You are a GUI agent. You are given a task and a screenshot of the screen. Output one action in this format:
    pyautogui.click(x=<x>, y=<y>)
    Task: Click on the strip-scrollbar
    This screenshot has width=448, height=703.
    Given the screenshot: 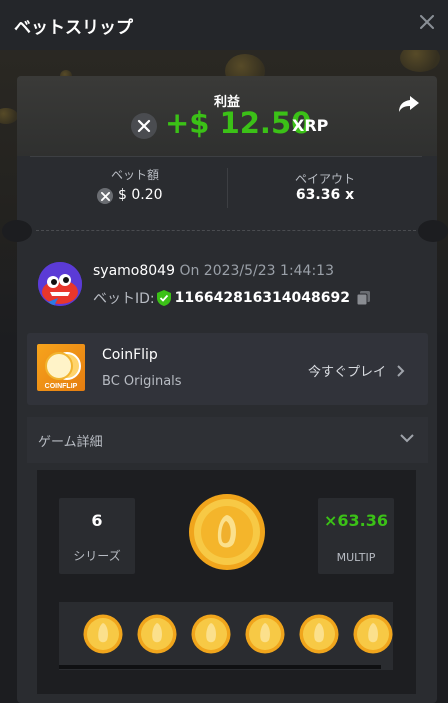 What is the action you would take?
    pyautogui.click(x=220, y=667)
    